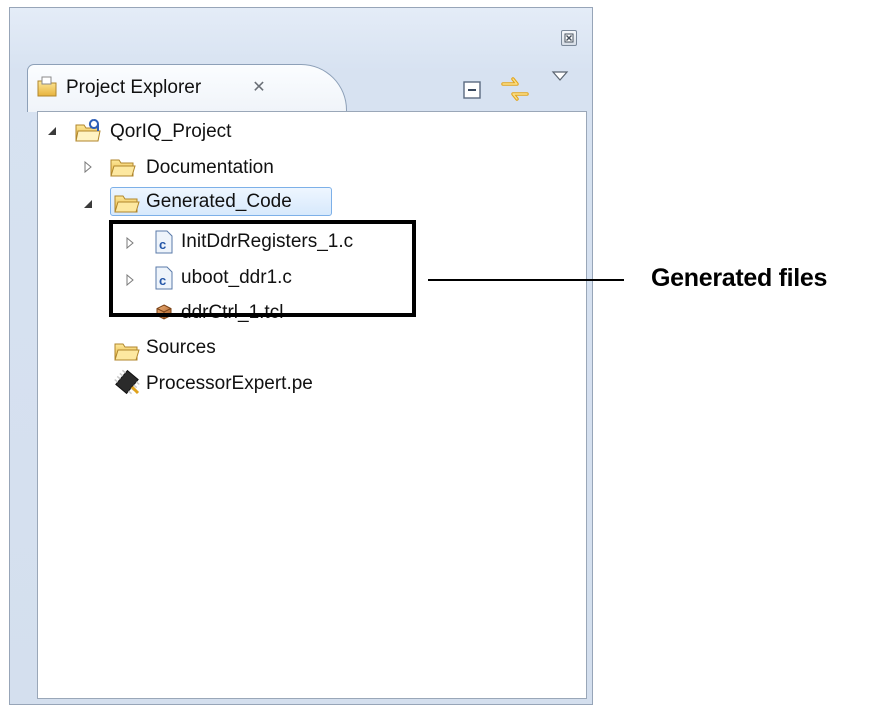 The image size is (893, 711). What do you see at coordinates (134, 87) in the screenshot?
I see `tab-title: Project Explorer` at bounding box center [134, 87].